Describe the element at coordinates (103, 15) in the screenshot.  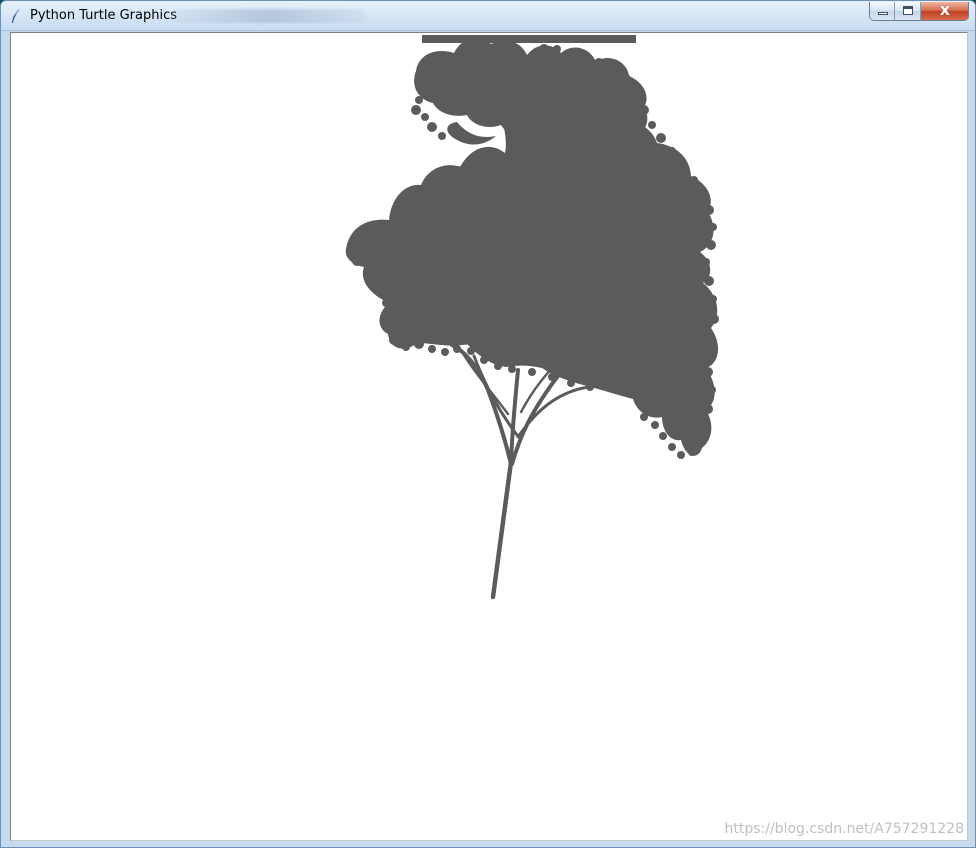
I see `window-title: Python Turtle Graphics` at that location.